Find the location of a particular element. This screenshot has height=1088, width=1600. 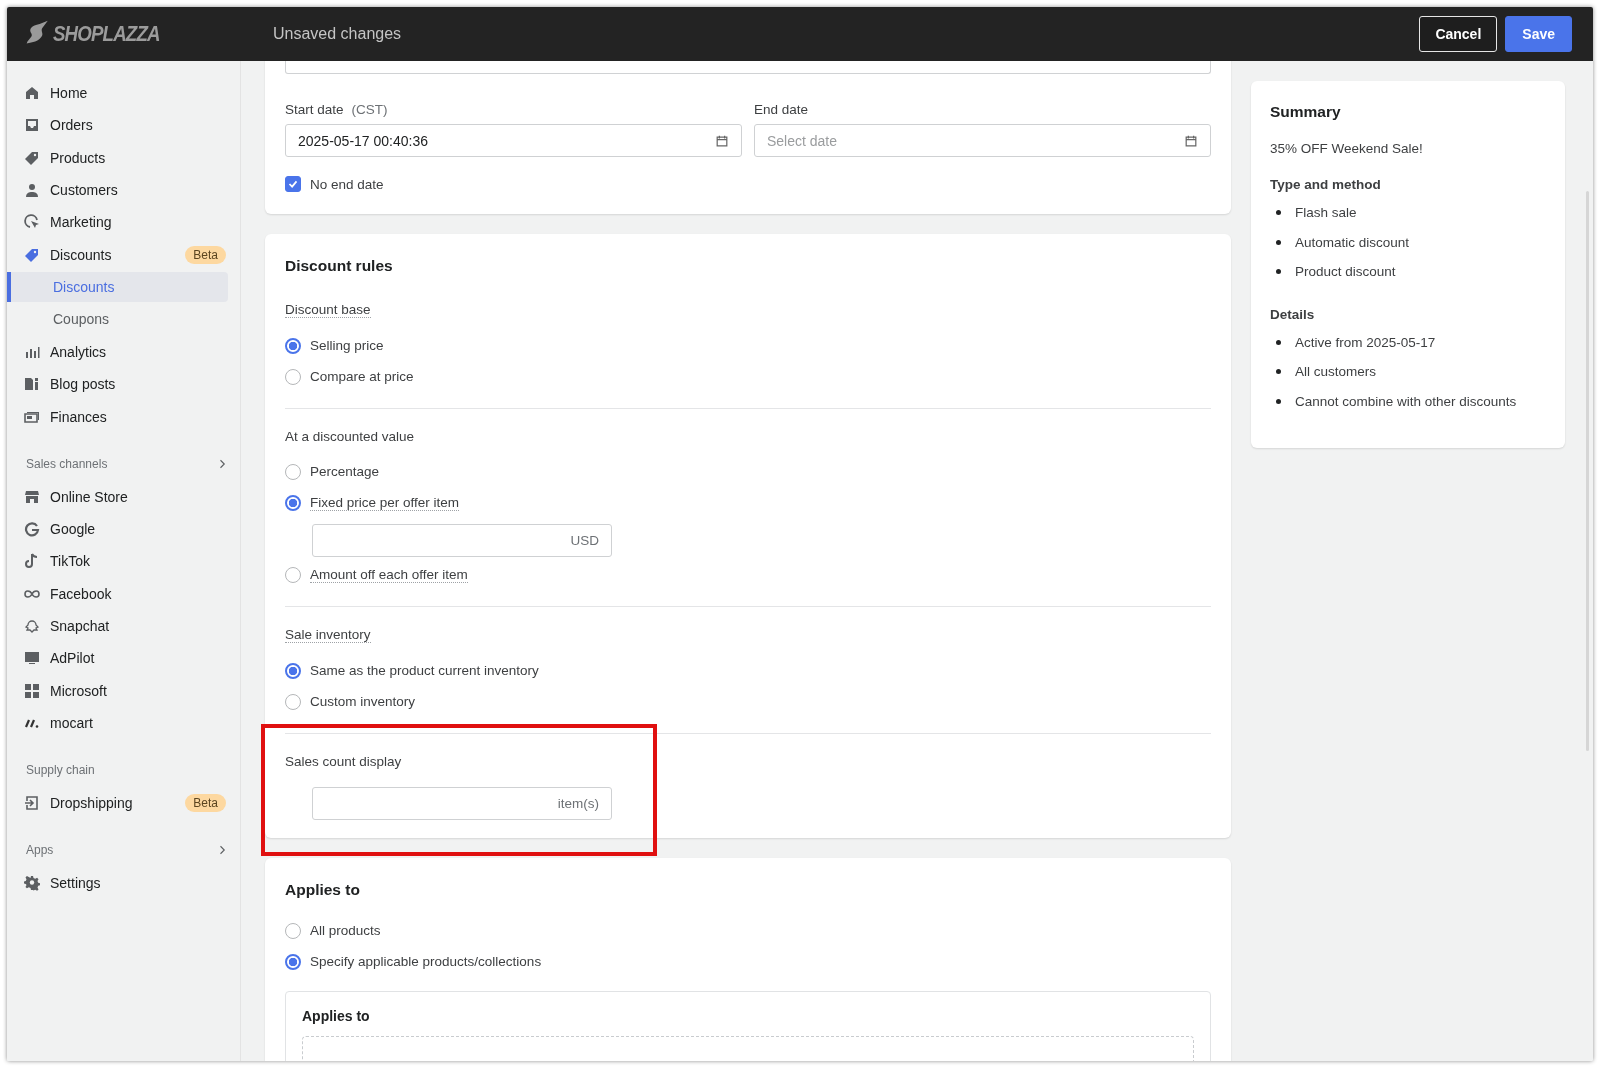

summary-item: Automatic discount is located at coordinates (1352, 242).